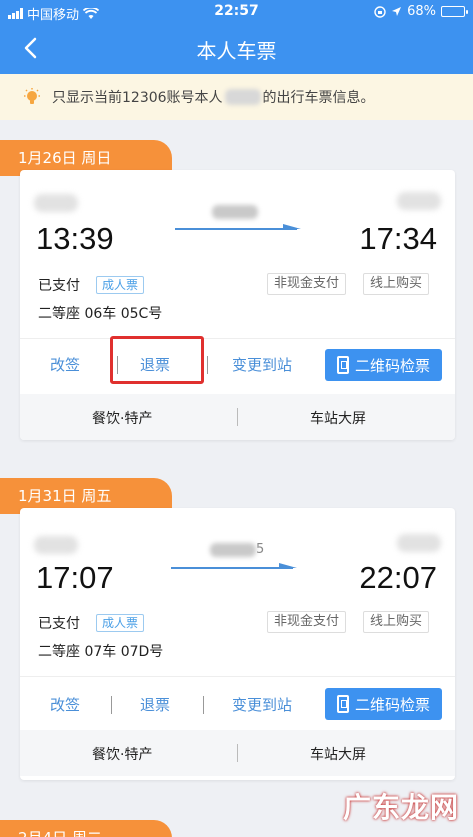 The width and height of the screenshot is (473, 837). Describe the element at coordinates (75, 238) in the screenshot. I see `depart-time: 13:39` at that location.